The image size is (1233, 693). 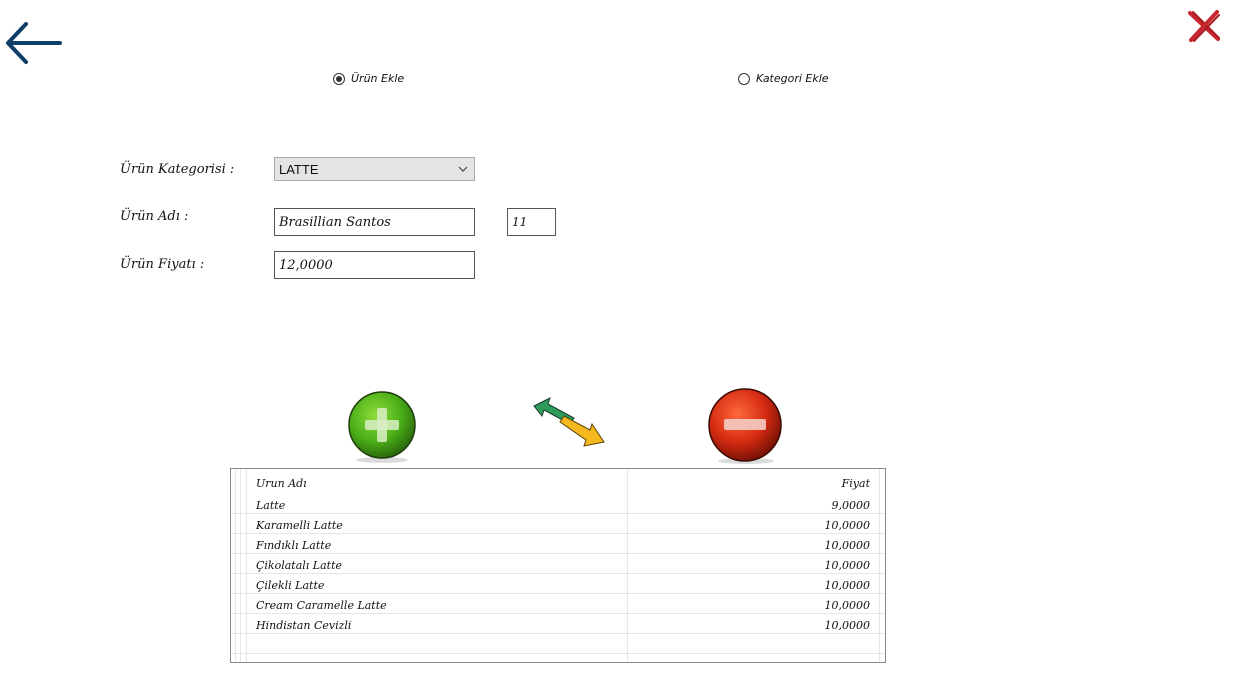 I want to click on chevron-down-icon, so click(x=463, y=169).